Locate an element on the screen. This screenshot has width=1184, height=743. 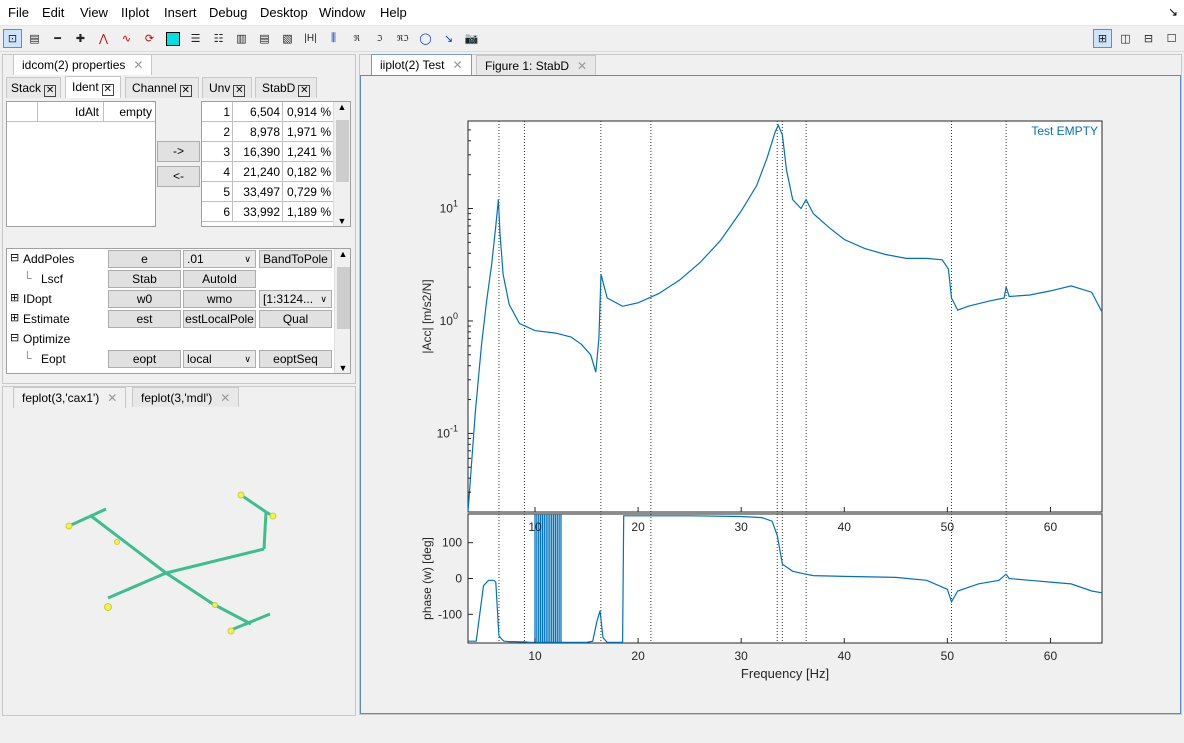
grid-layout-icon: ⊞ is located at coordinates (1102, 38).